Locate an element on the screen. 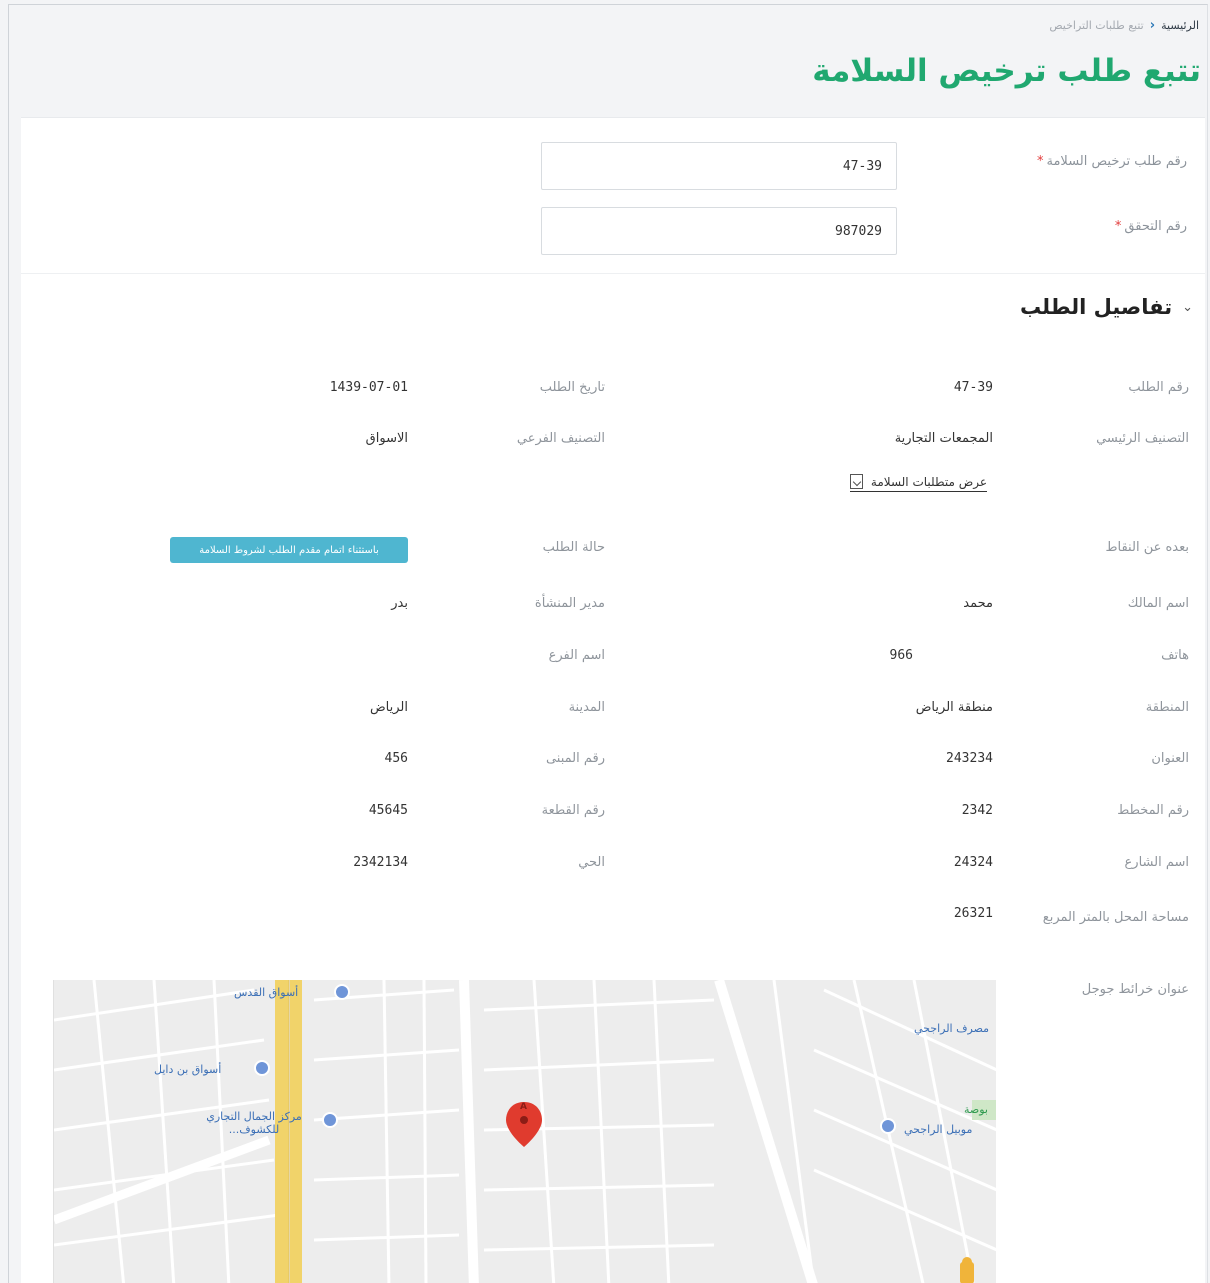 The image size is (1210, 1283). detail-label: مساحة المحل بالمتر المربع is located at coordinates (1115, 917).